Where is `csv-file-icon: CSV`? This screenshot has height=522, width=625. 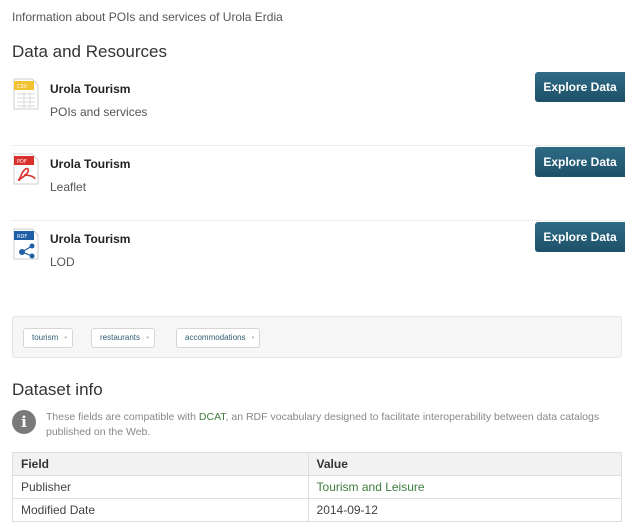 csv-file-icon: CSV is located at coordinates (26, 94).